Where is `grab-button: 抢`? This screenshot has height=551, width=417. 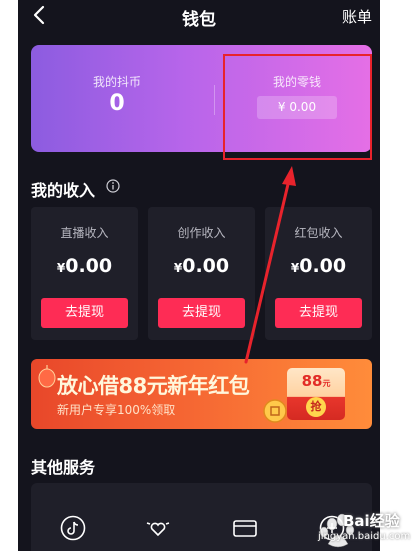 grab-button: 抢 is located at coordinates (316, 407).